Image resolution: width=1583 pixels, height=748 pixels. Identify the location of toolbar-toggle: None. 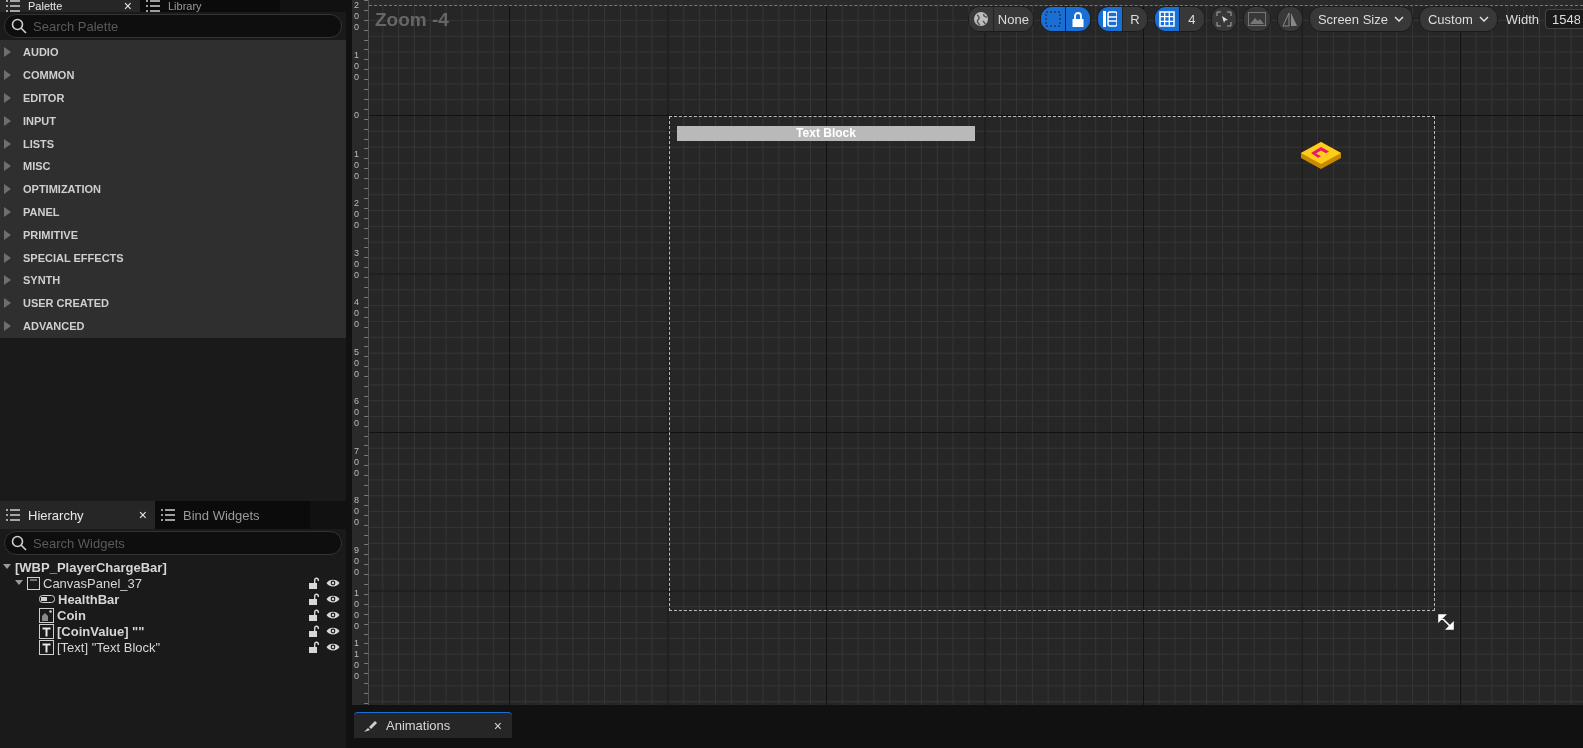
(1012, 19).